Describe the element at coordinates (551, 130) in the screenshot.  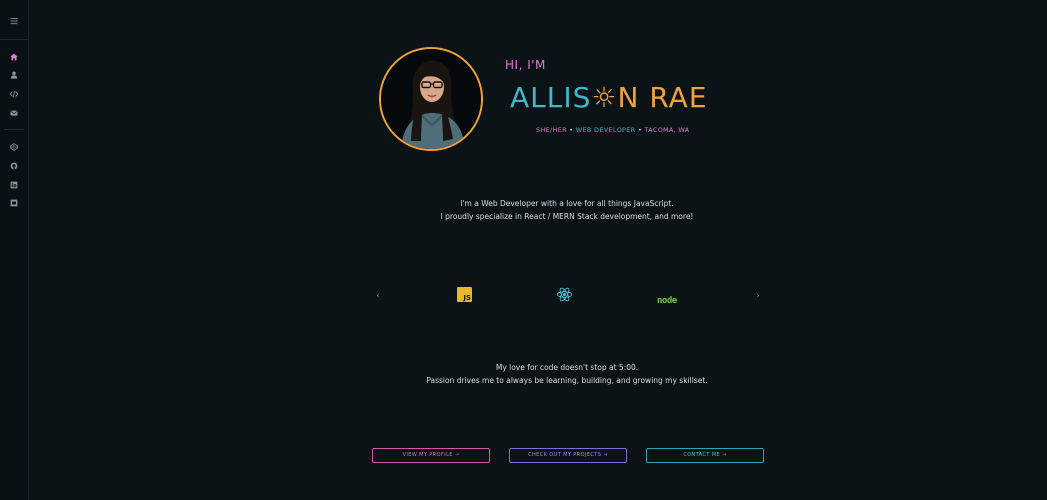
I see `tagline-pronouns: SHE/HER` at that location.